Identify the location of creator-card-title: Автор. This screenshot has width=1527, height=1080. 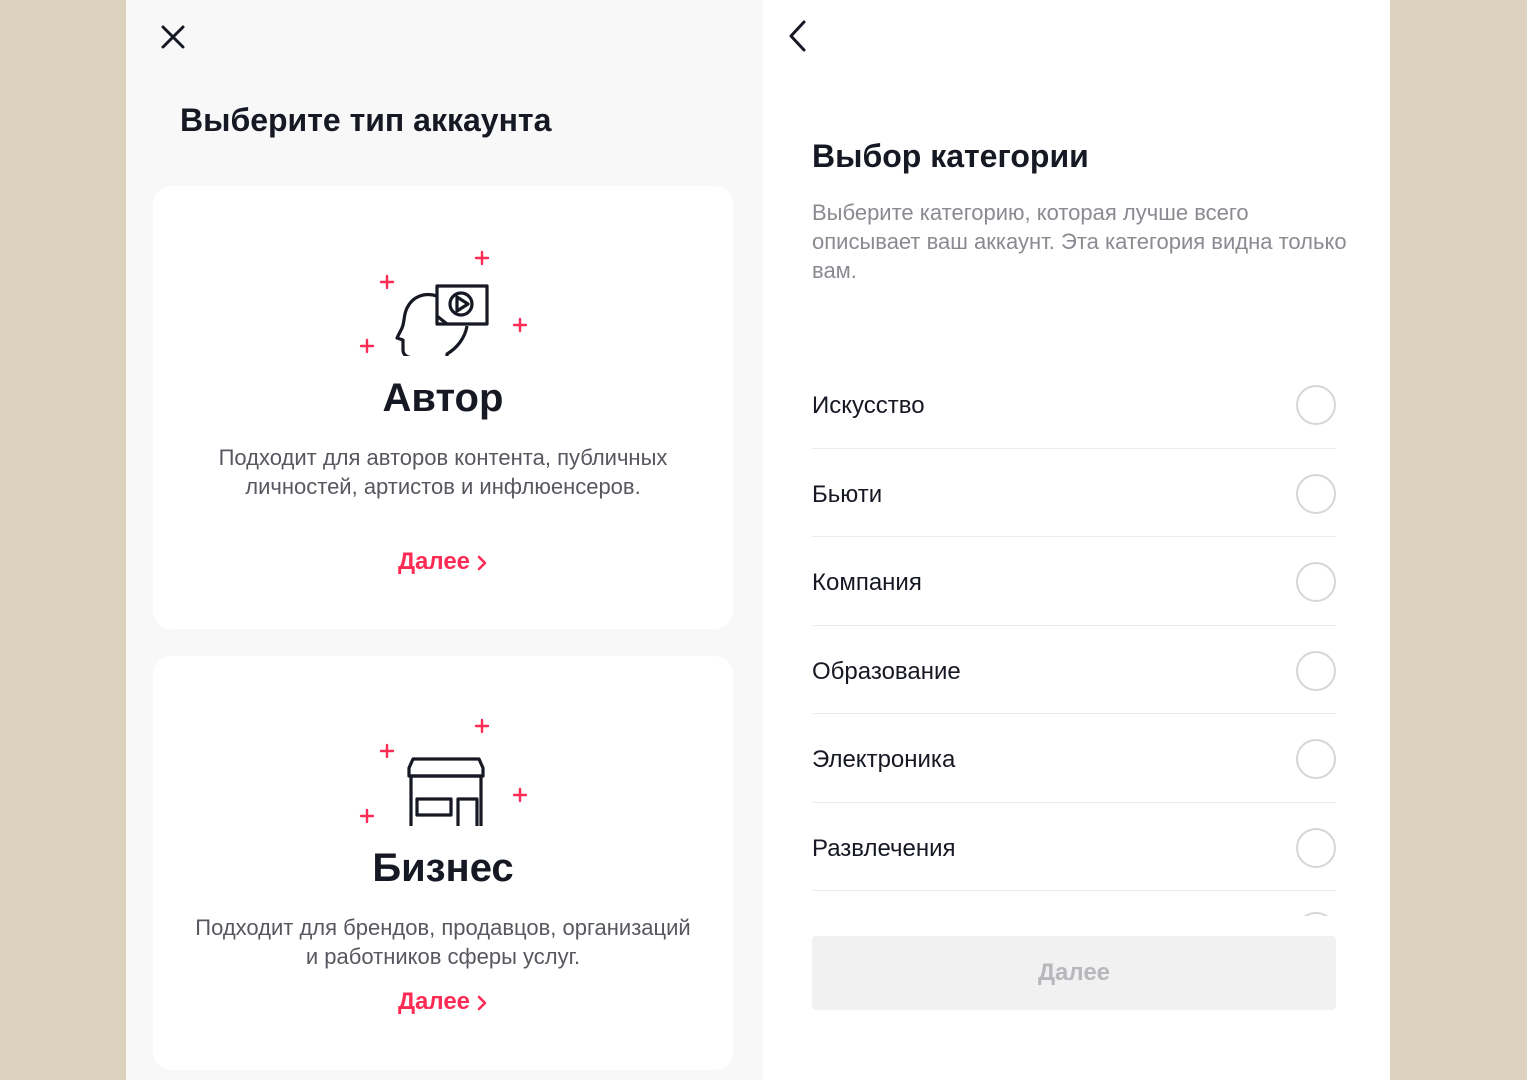
(443, 398).